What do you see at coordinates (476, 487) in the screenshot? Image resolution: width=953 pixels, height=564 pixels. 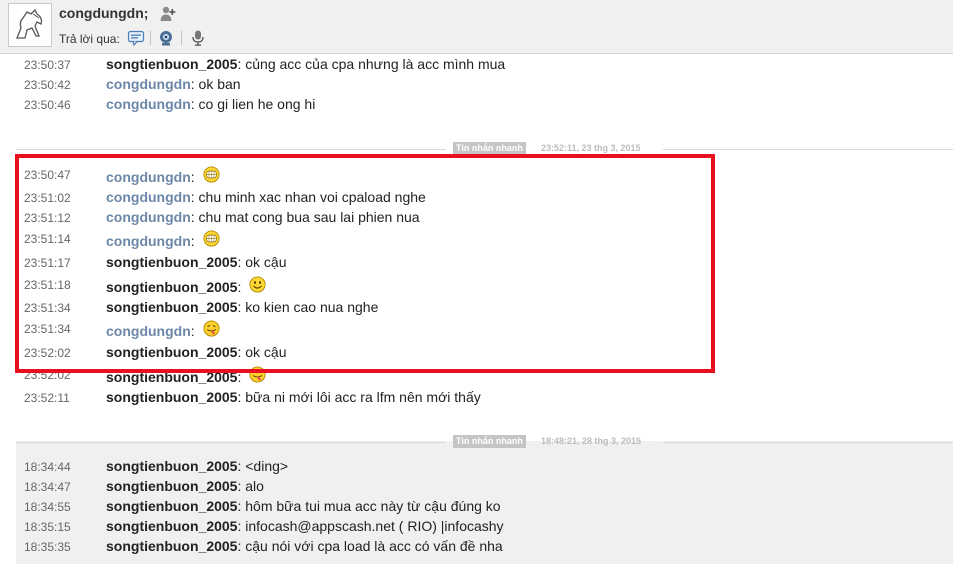 I see `message-row: 18:34:47 songtienbuon_2005: alo` at bounding box center [476, 487].